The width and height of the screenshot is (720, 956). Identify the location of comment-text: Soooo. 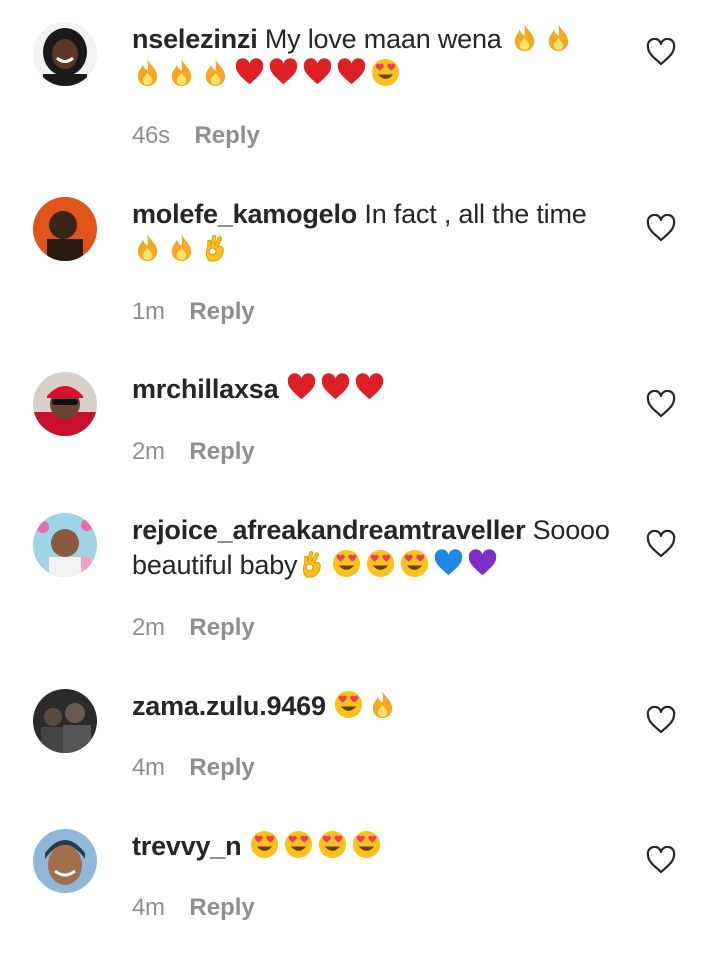
(571, 530).